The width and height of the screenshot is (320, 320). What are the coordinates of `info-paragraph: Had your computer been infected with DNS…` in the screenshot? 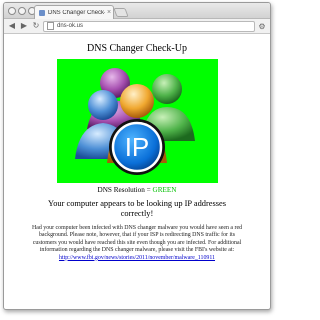 It's located at (137, 243).